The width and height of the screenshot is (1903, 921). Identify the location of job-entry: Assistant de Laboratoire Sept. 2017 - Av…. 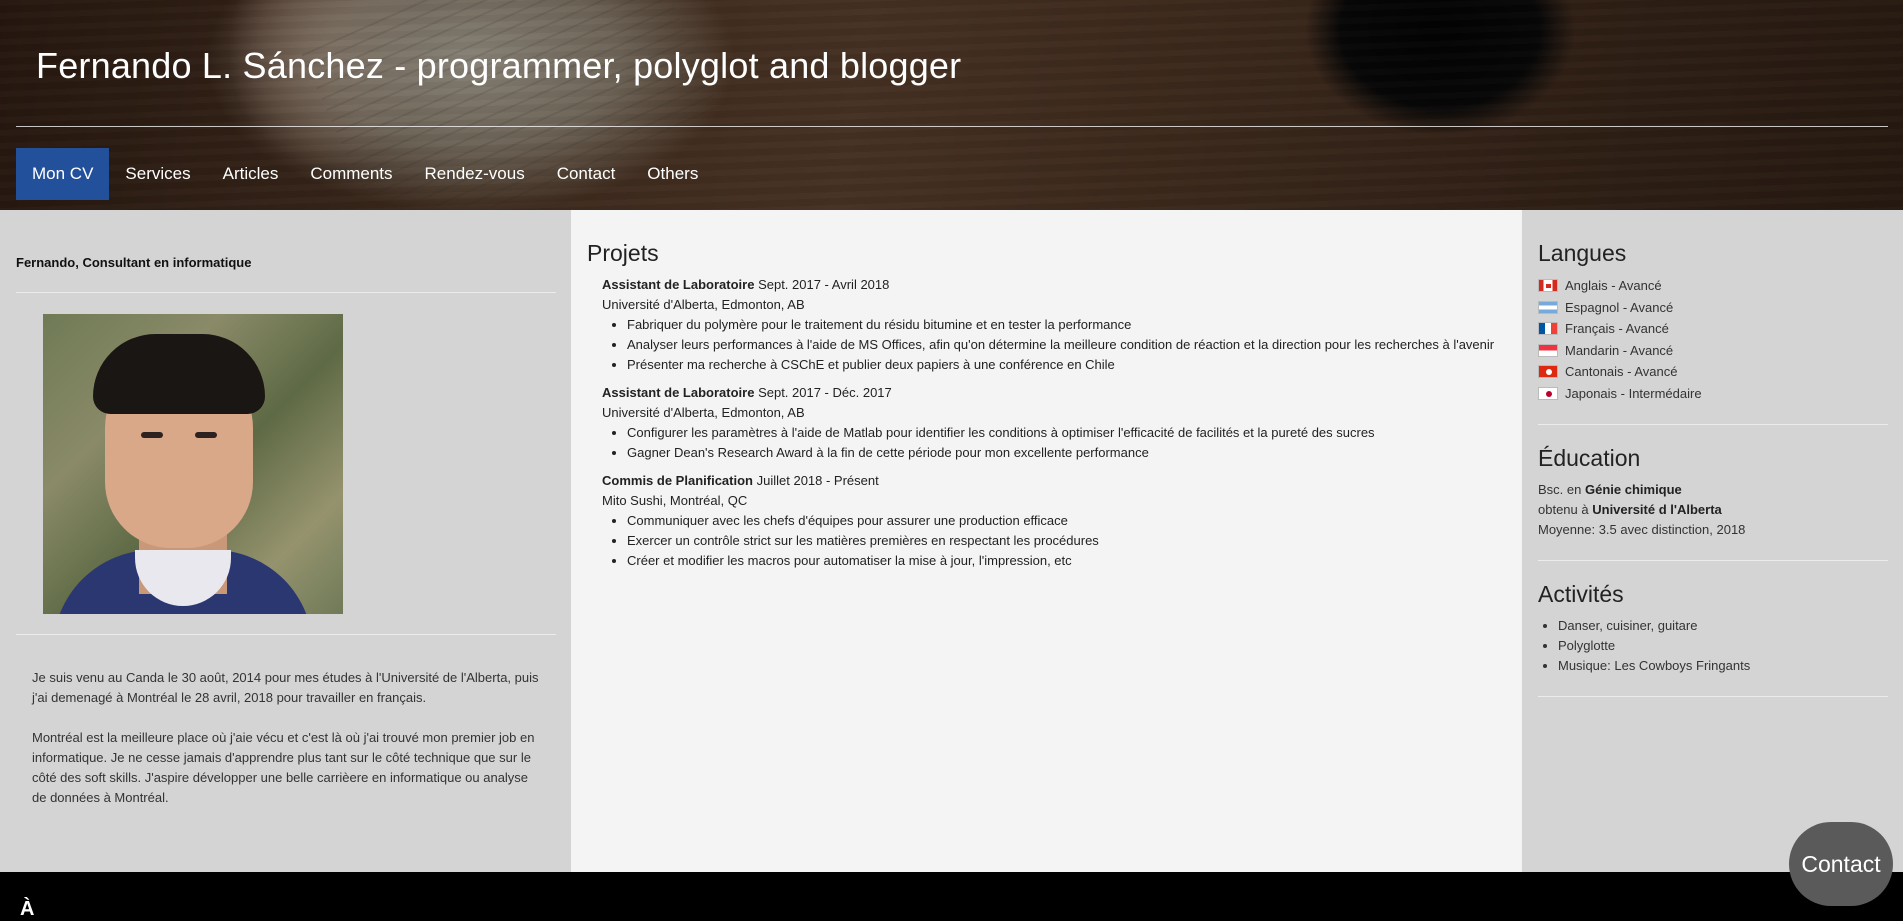
(1054, 325).